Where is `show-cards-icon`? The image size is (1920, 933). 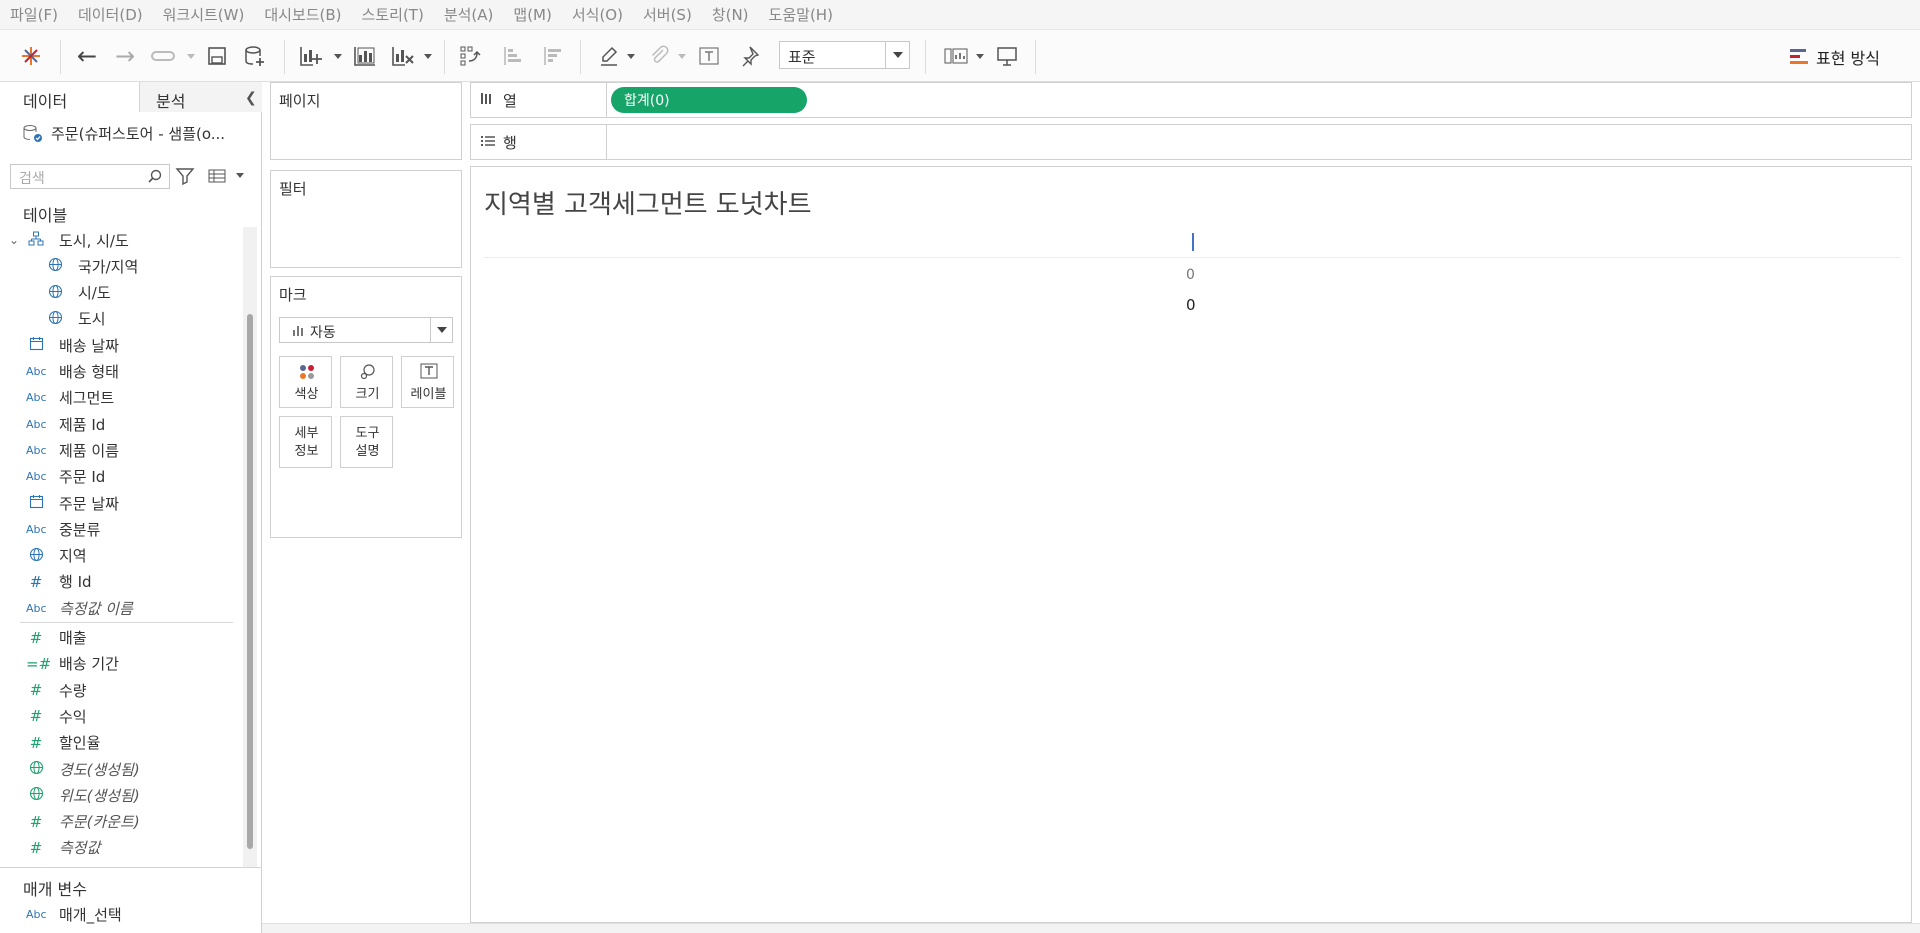
show-cards-icon is located at coordinates (957, 56).